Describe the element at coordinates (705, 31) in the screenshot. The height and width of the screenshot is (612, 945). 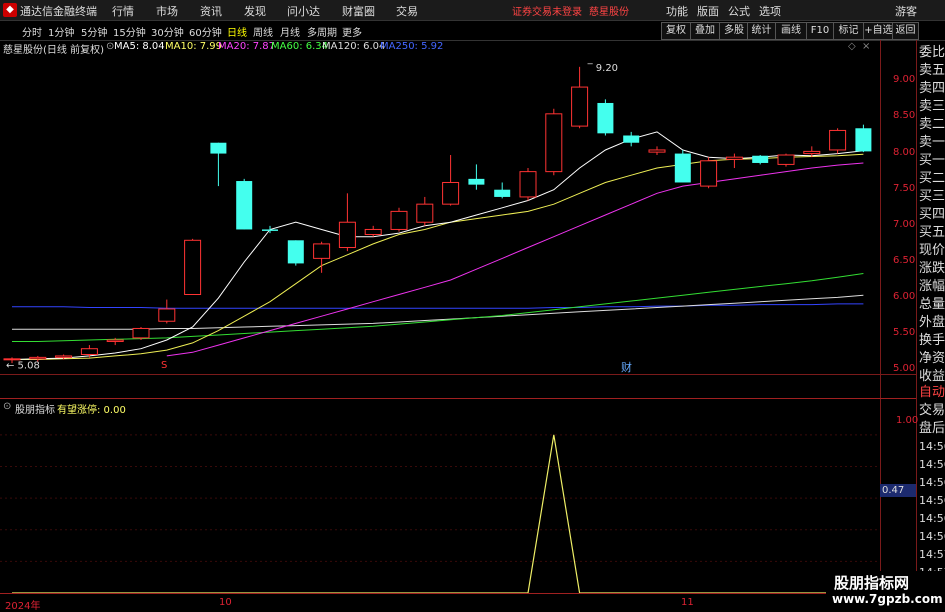
I see `toolbar-button: 叠加` at that location.